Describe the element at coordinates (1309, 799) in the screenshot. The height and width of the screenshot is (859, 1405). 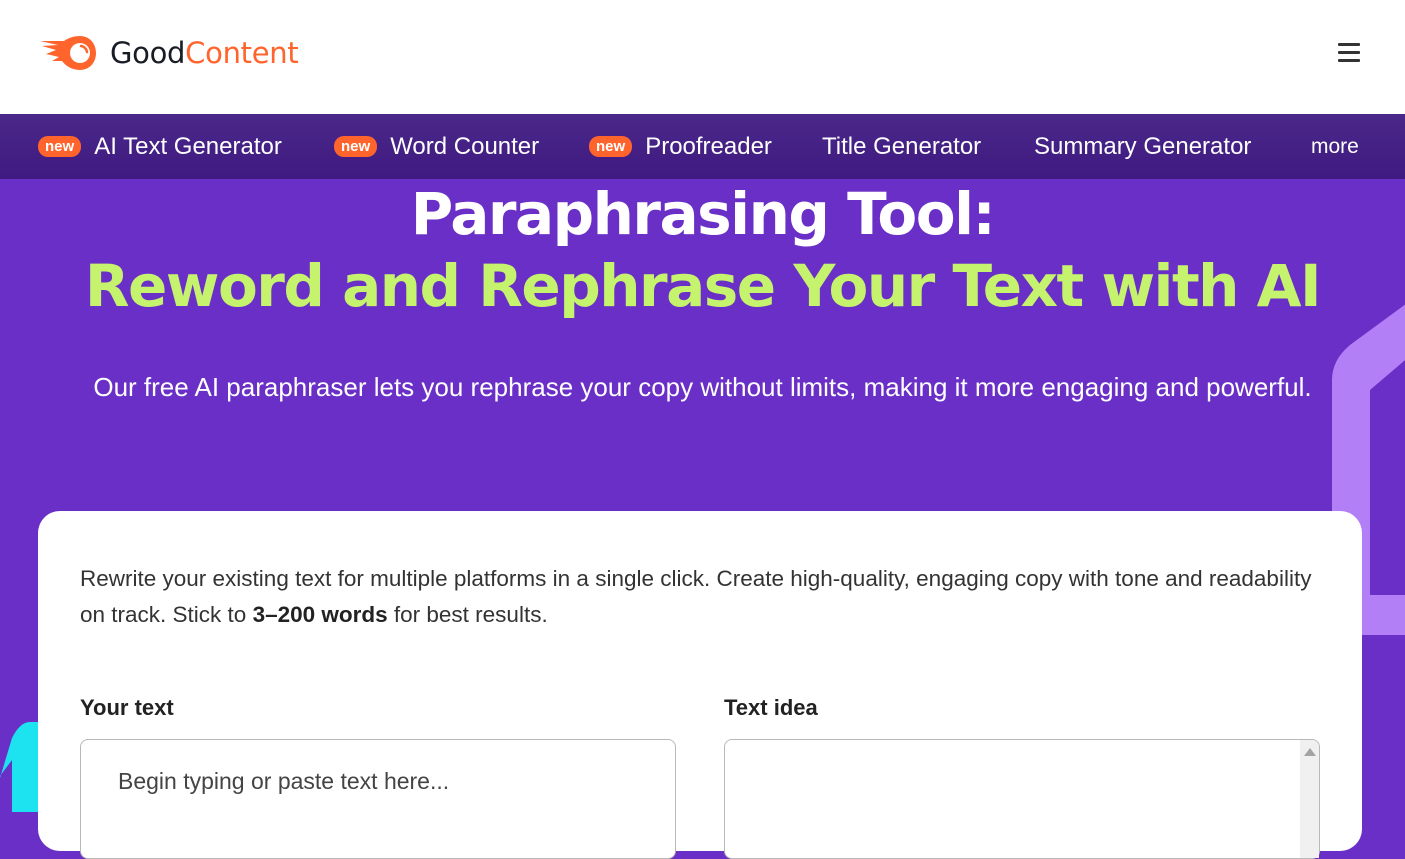
I see `scrollbar` at that location.